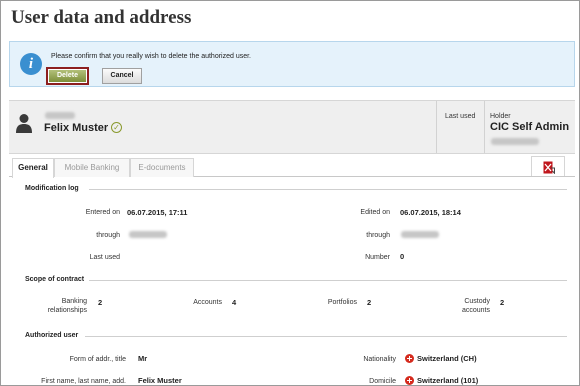  I want to click on entered-on-label: Entered on, so click(102, 212).